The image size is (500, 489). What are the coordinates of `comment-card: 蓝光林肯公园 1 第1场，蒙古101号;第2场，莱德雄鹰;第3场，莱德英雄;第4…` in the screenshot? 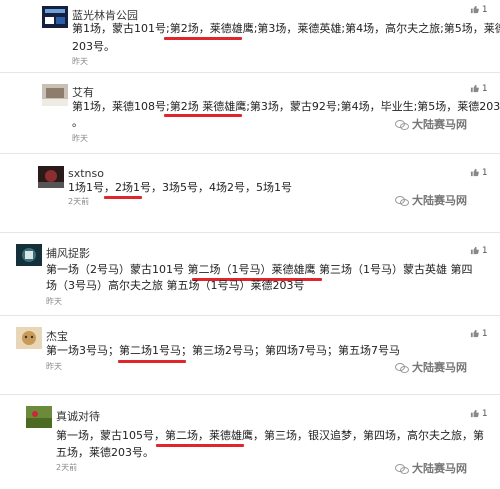 It's located at (250, 33).